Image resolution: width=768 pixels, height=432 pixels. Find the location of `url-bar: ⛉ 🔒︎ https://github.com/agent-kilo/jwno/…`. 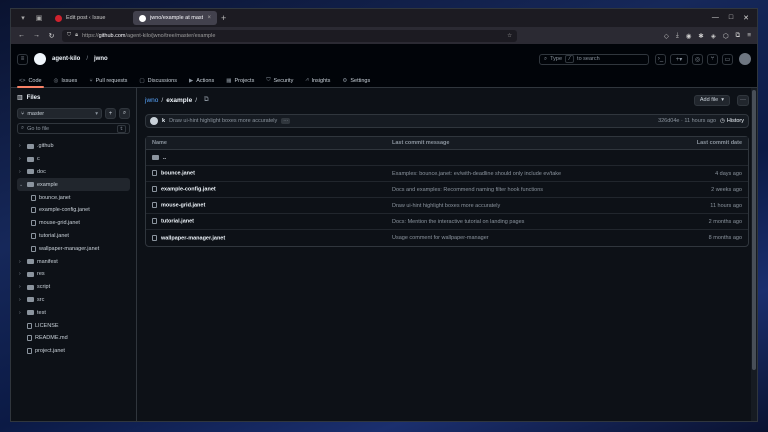

url-bar: ⛉ 🔒︎ https://github.com/agent-kilo/jwno/… is located at coordinates (289, 35).